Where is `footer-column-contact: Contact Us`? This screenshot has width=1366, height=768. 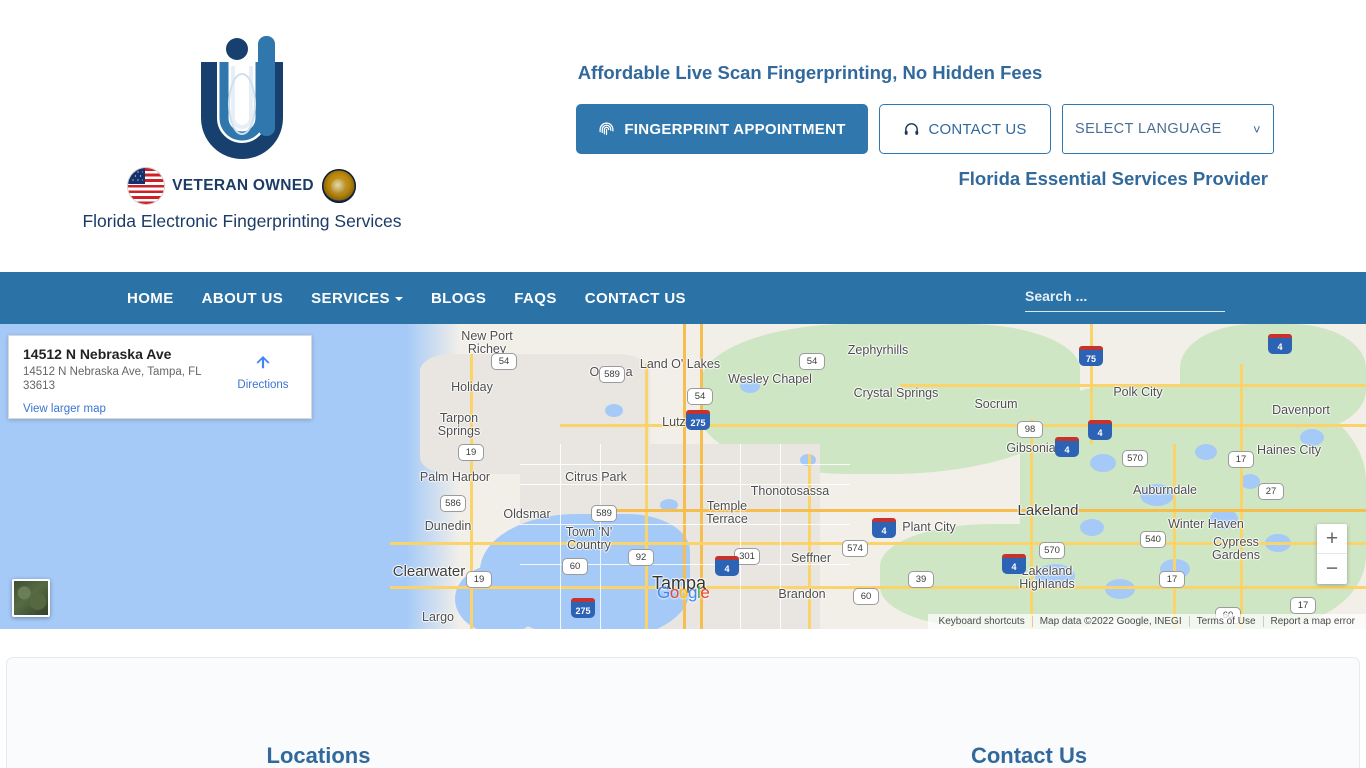 footer-column-contact: Contact Us is located at coordinates (1021, 755).